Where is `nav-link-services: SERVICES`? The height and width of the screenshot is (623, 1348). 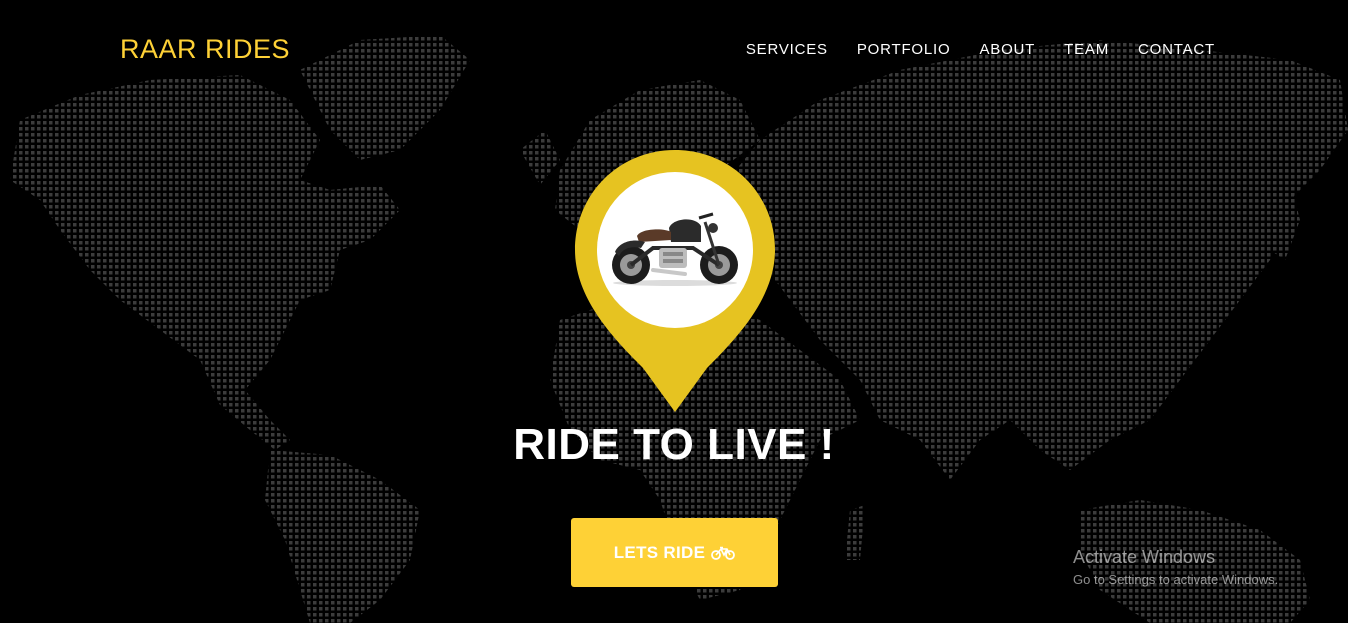 nav-link-services: SERVICES is located at coordinates (787, 49).